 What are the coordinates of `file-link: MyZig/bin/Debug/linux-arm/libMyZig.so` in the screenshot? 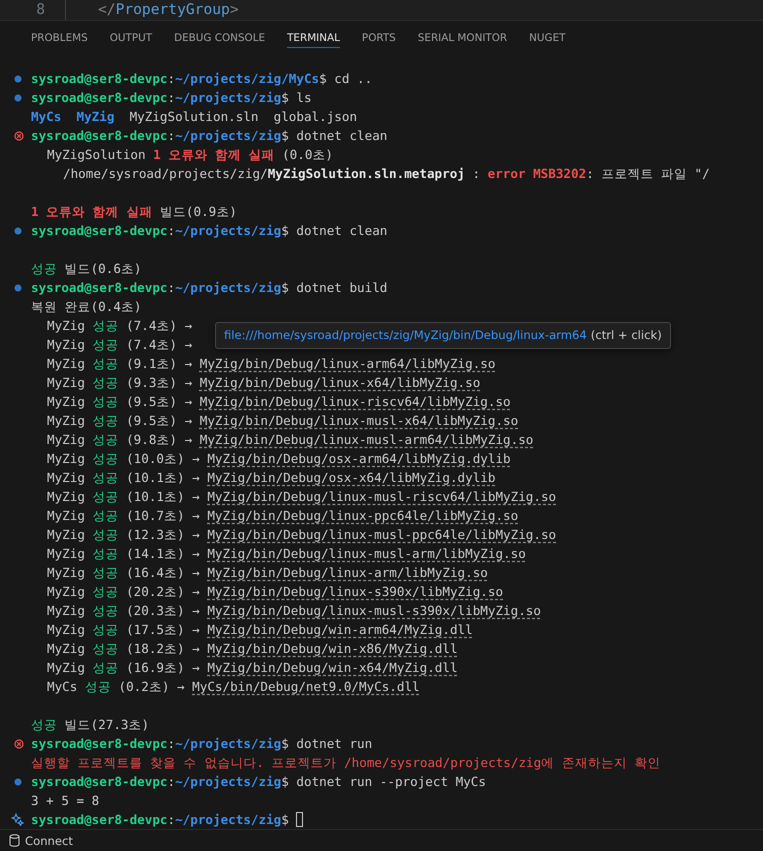 It's located at (347, 572).